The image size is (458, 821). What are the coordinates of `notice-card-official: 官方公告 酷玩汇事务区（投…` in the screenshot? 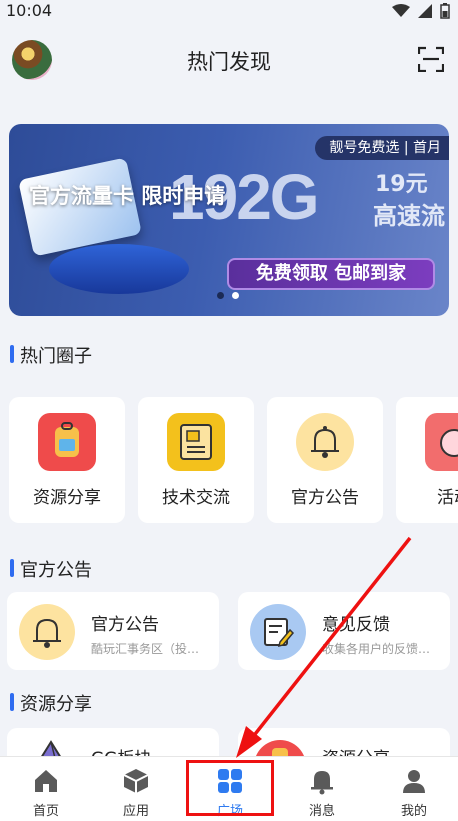 It's located at (113, 631).